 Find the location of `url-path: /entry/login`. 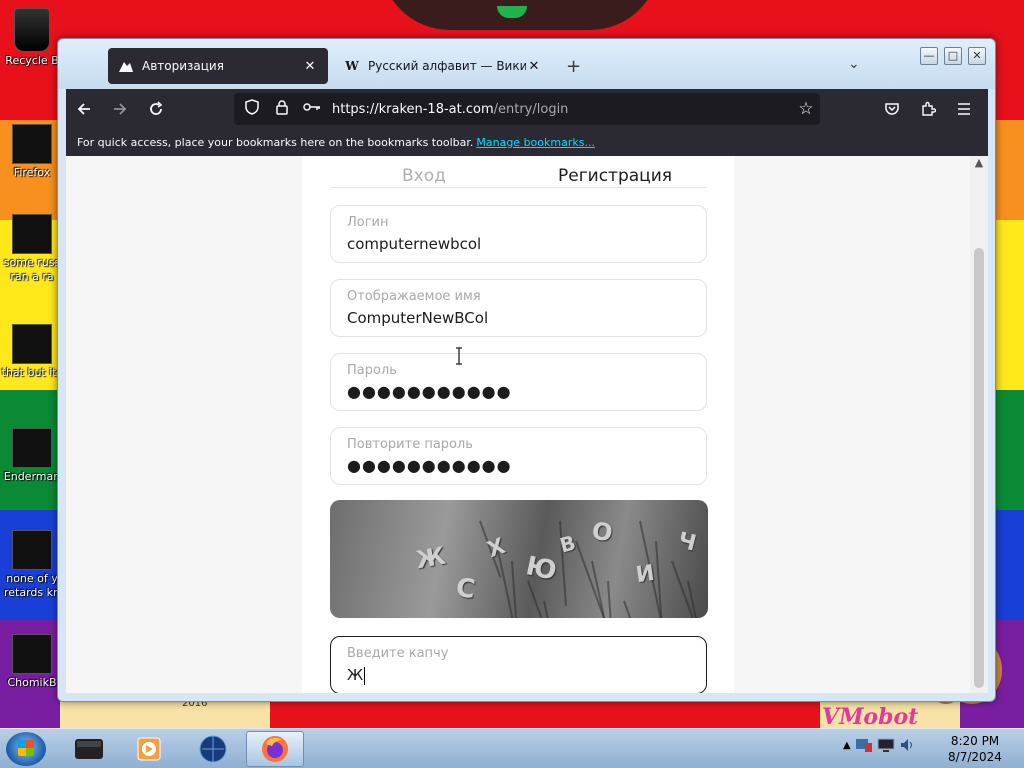

url-path: /entry/login is located at coordinates (531, 109).